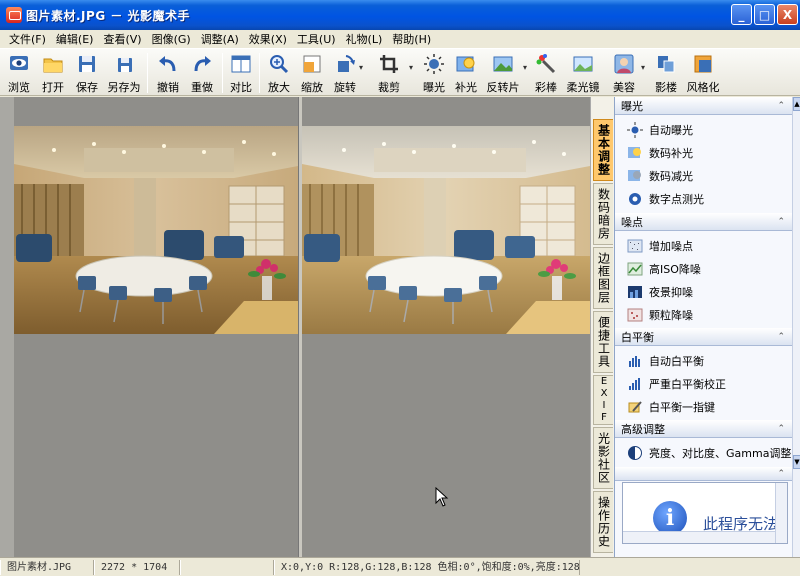 This screenshot has width=800, height=576. Describe the element at coordinates (699, 537) in the screenshot. I see `info-horizontal-scrollbar` at that location.